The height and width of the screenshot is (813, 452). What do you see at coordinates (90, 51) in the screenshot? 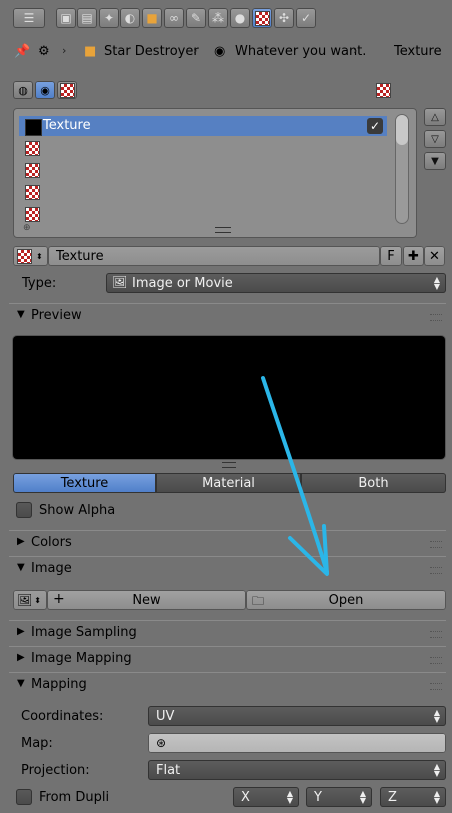
I see `object-icon: ■` at bounding box center [90, 51].